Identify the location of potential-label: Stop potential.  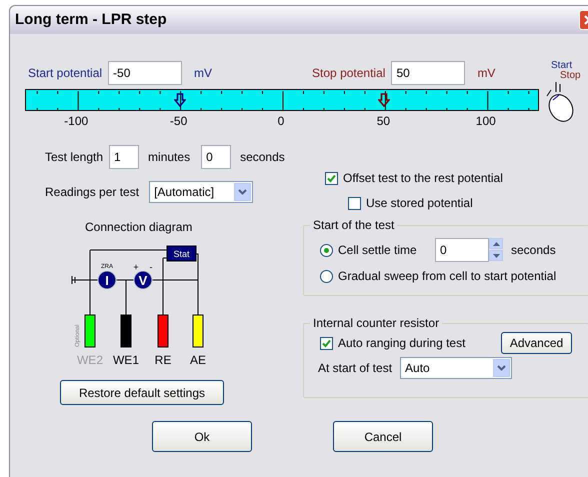
(349, 73).